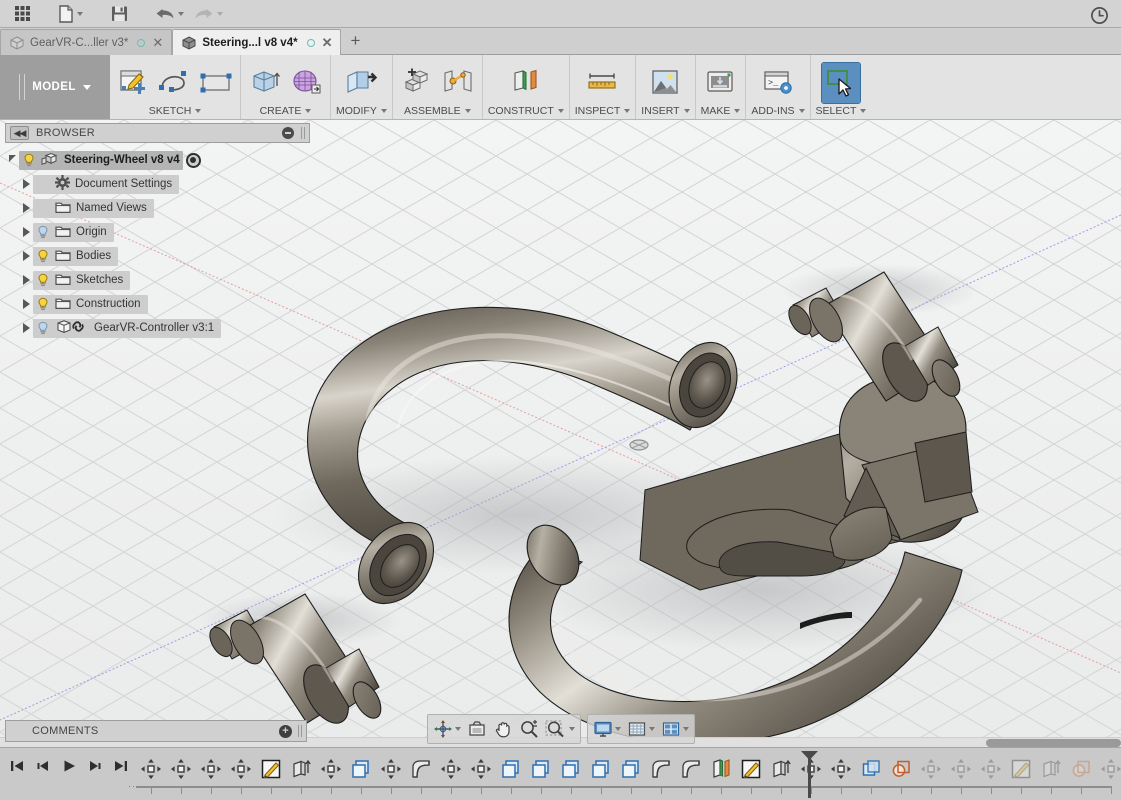 This screenshot has width=1121, height=800. I want to click on ribbon-group-label-insert: INSERT, so click(665, 110).